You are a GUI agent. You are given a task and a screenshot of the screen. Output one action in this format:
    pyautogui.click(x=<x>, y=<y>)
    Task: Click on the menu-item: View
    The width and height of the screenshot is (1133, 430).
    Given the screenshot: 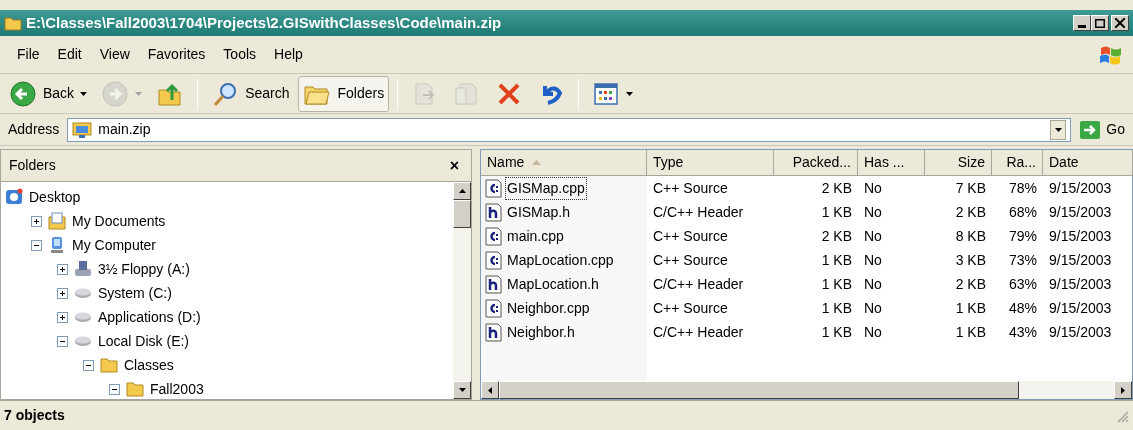 What is the action you would take?
    pyautogui.click(x=114, y=54)
    